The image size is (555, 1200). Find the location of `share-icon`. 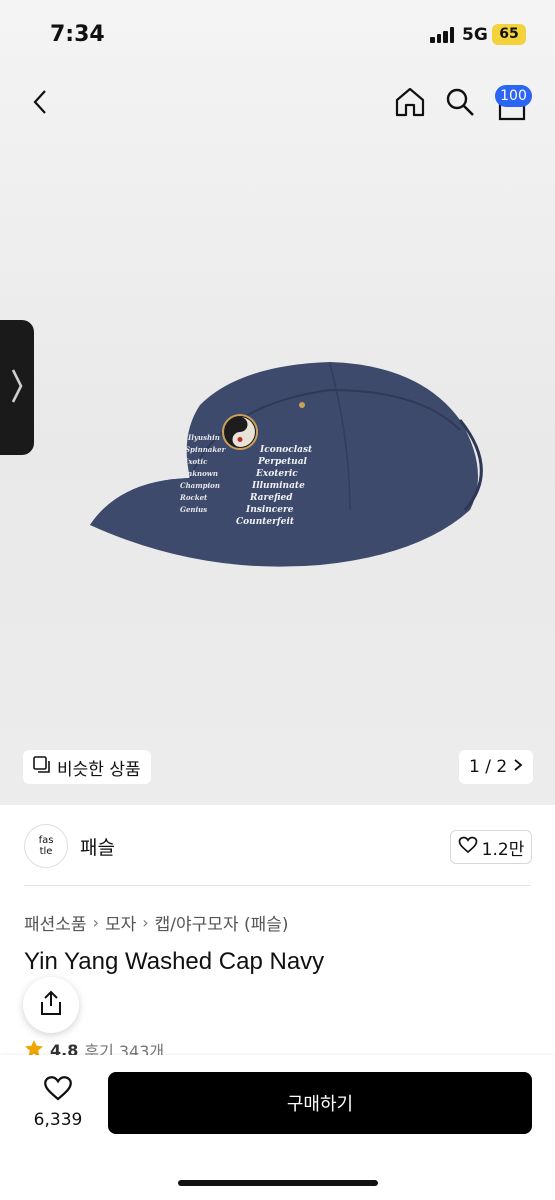

share-icon is located at coordinates (51, 1005).